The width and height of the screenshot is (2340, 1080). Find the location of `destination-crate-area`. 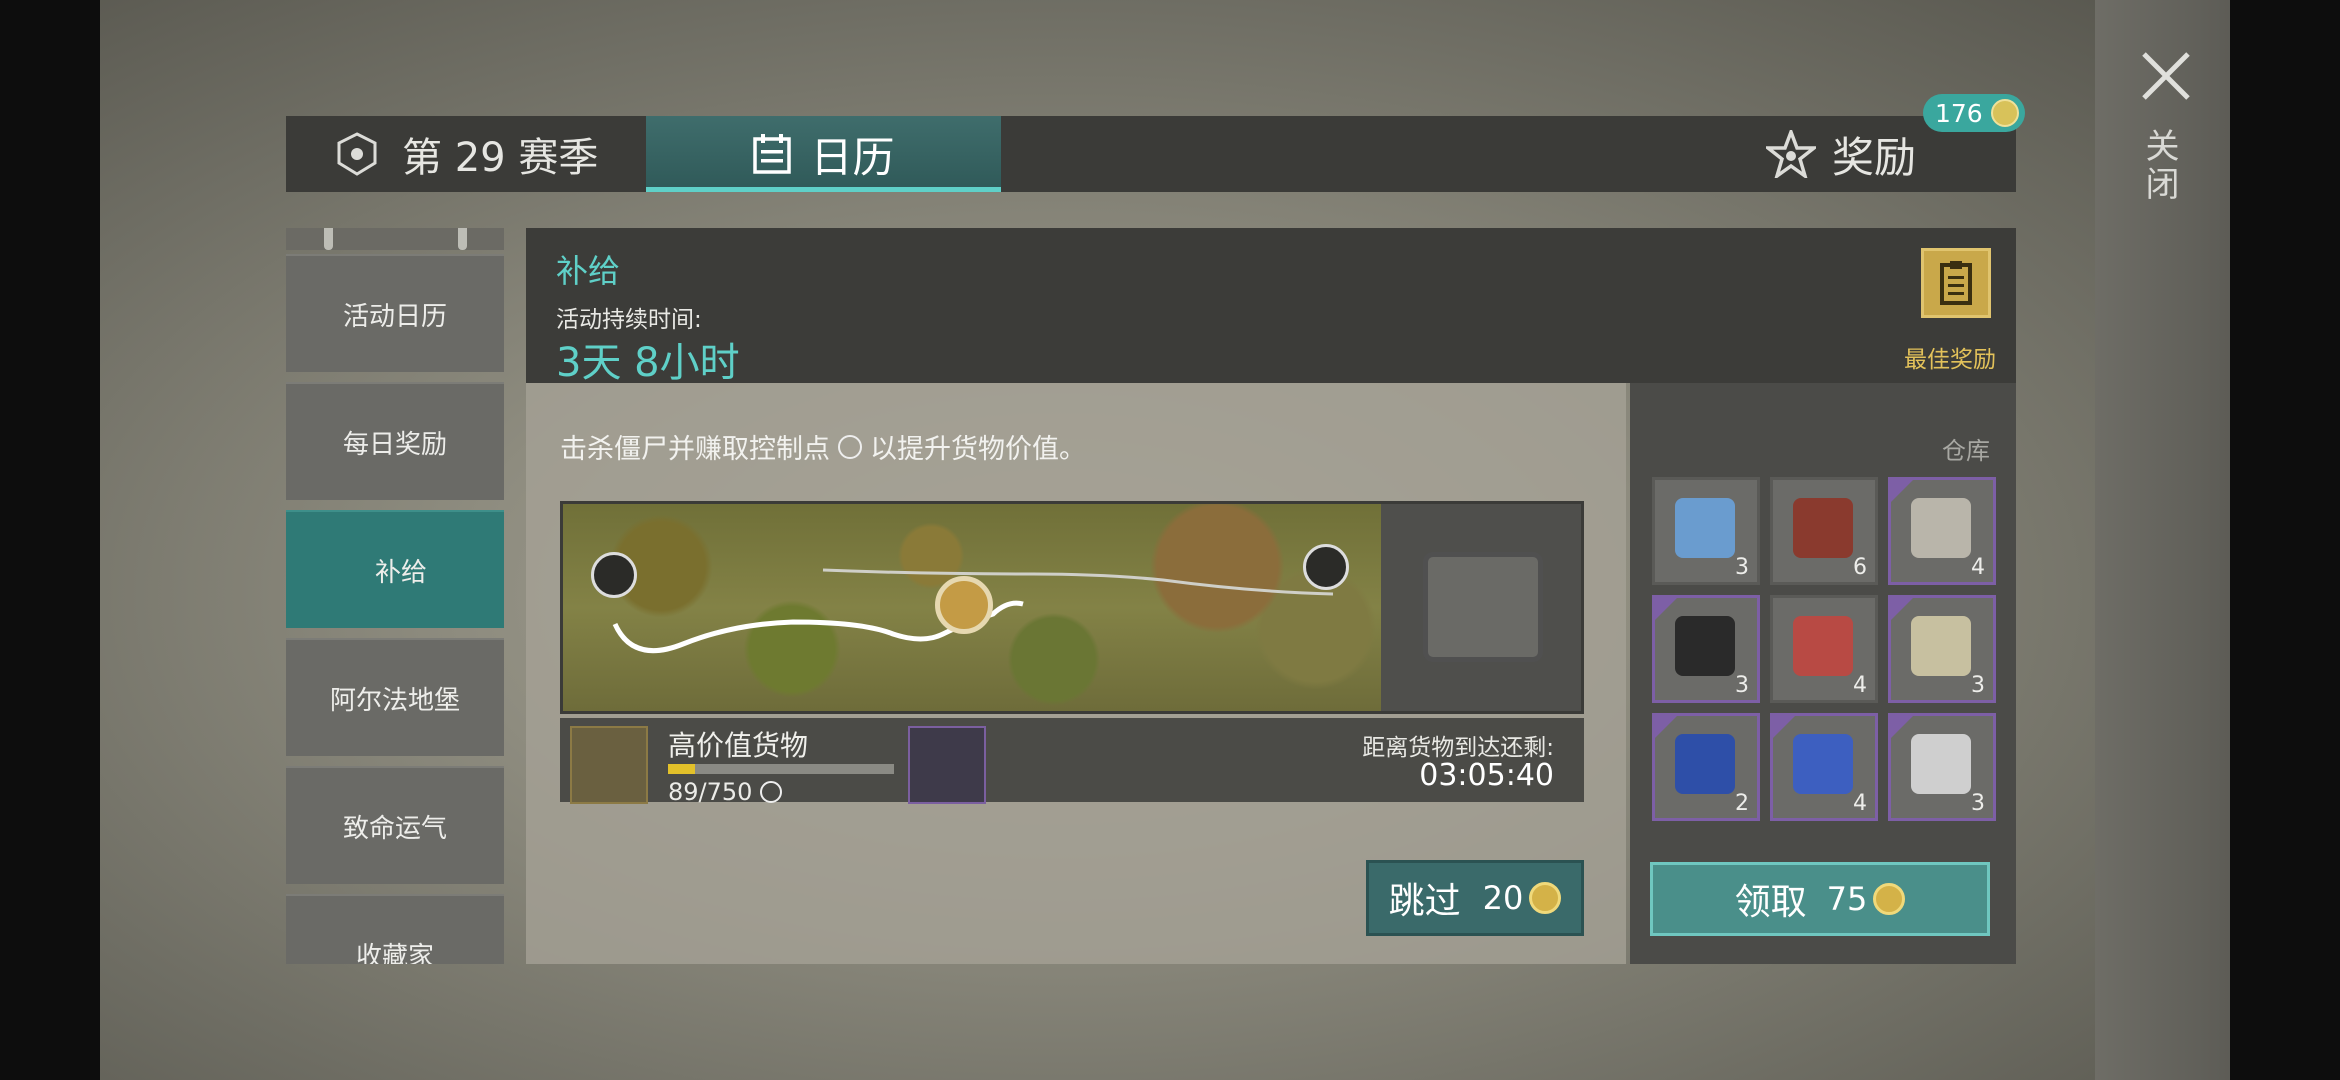

destination-crate-area is located at coordinates (1481, 607).